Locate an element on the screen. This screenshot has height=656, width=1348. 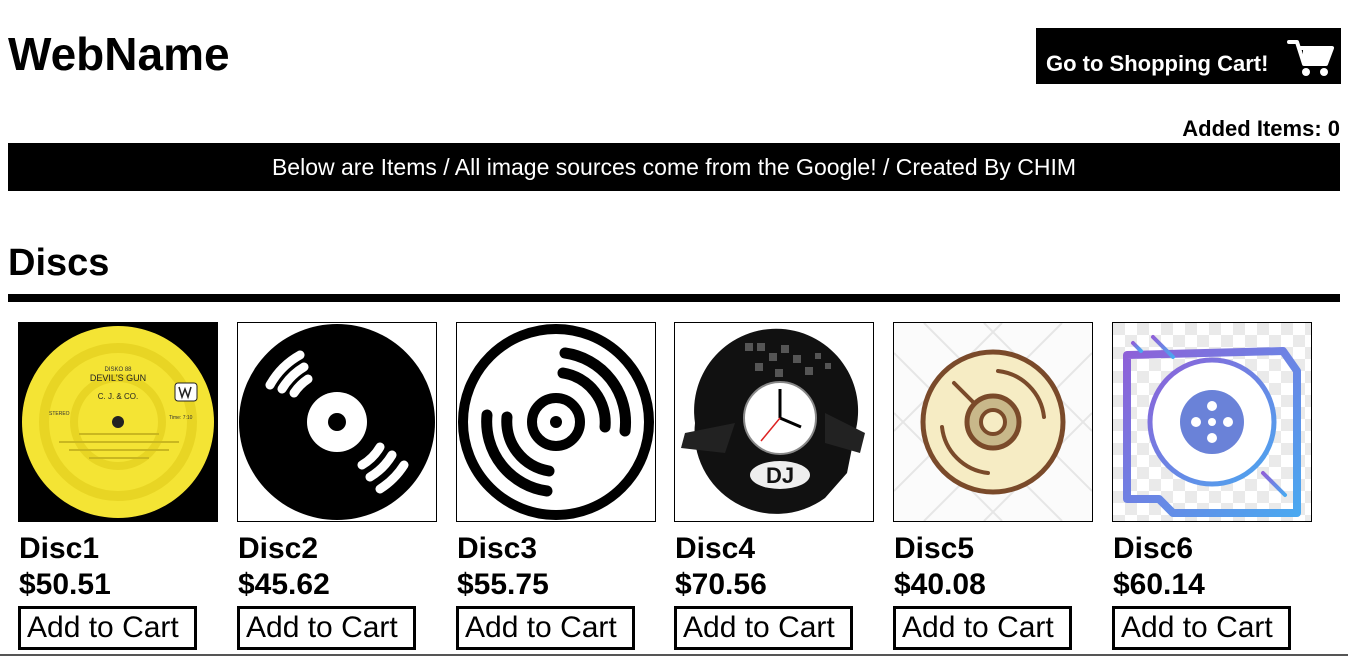
product-name: Disc2 is located at coordinates (278, 548).